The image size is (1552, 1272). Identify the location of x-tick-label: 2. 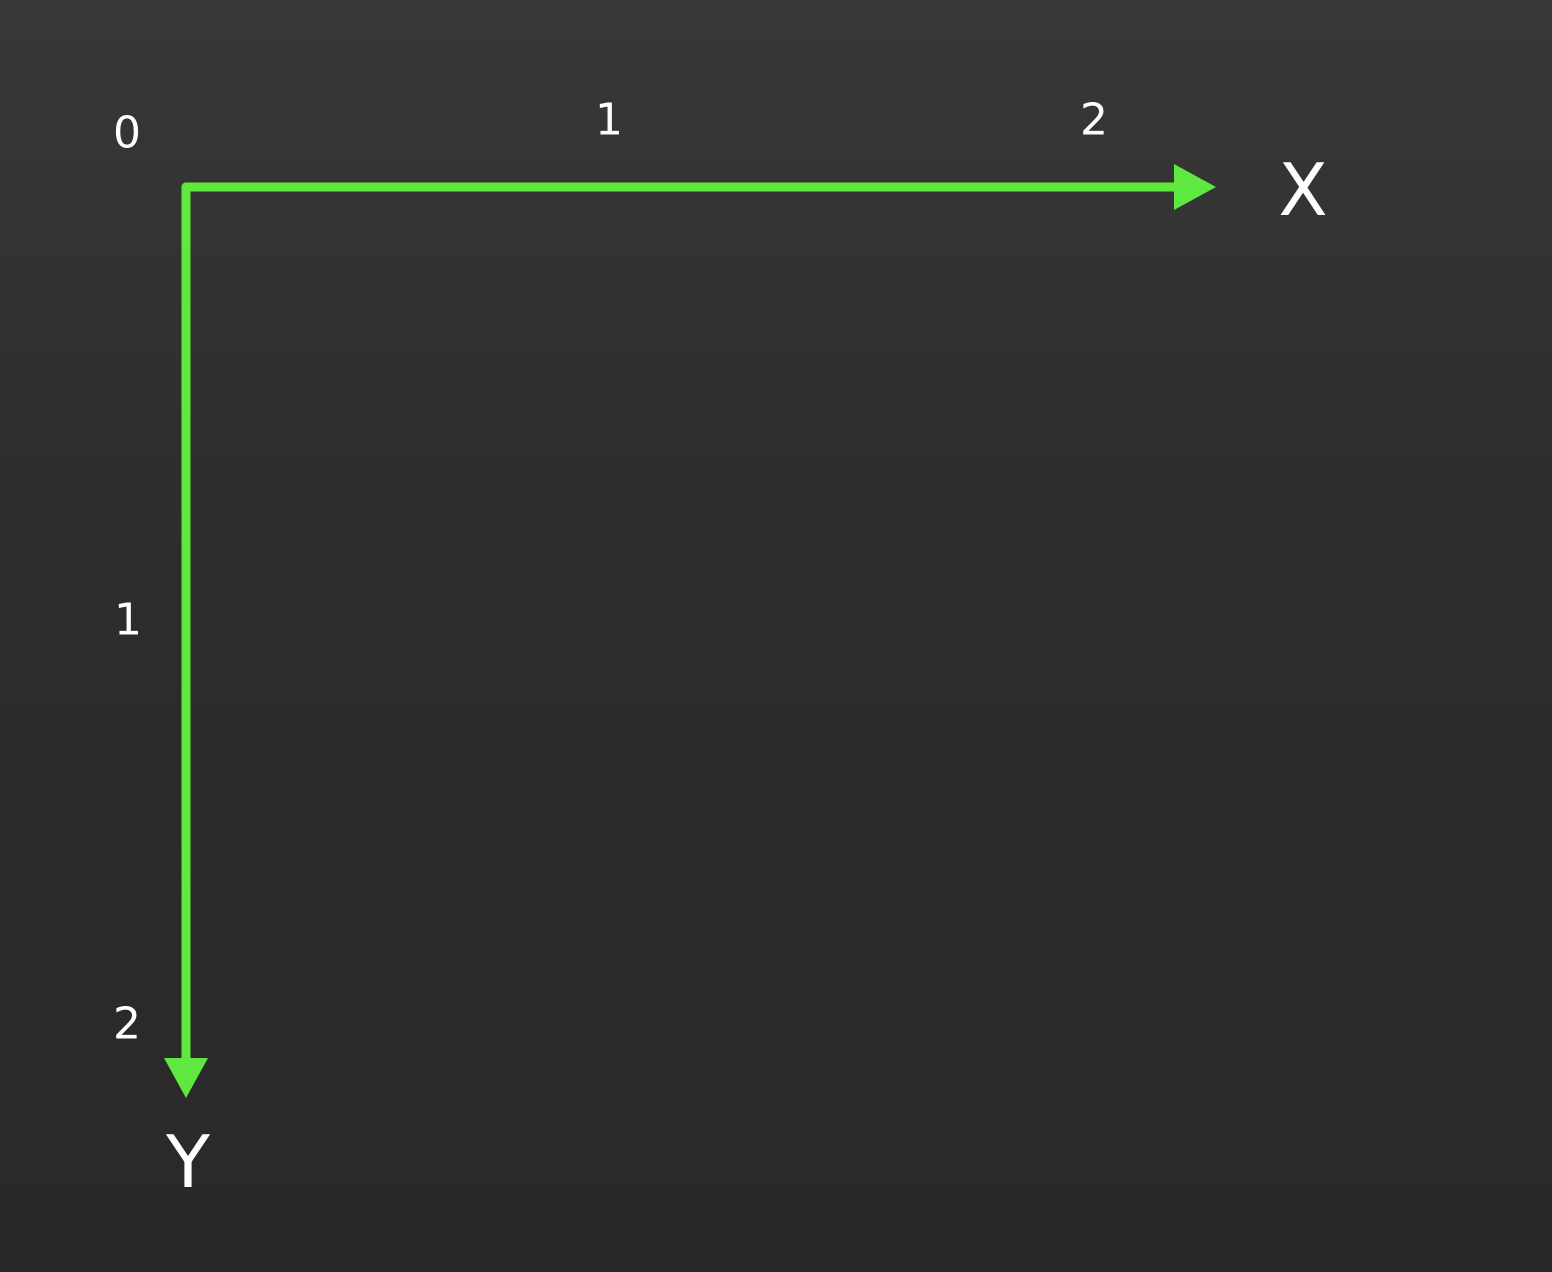
(1094, 120).